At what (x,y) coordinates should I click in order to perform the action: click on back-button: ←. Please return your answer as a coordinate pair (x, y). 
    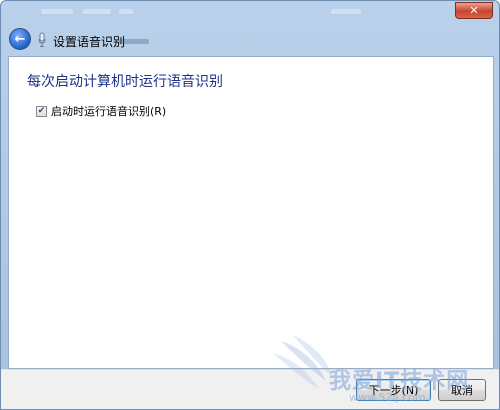
    Looking at the image, I should click on (20, 39).